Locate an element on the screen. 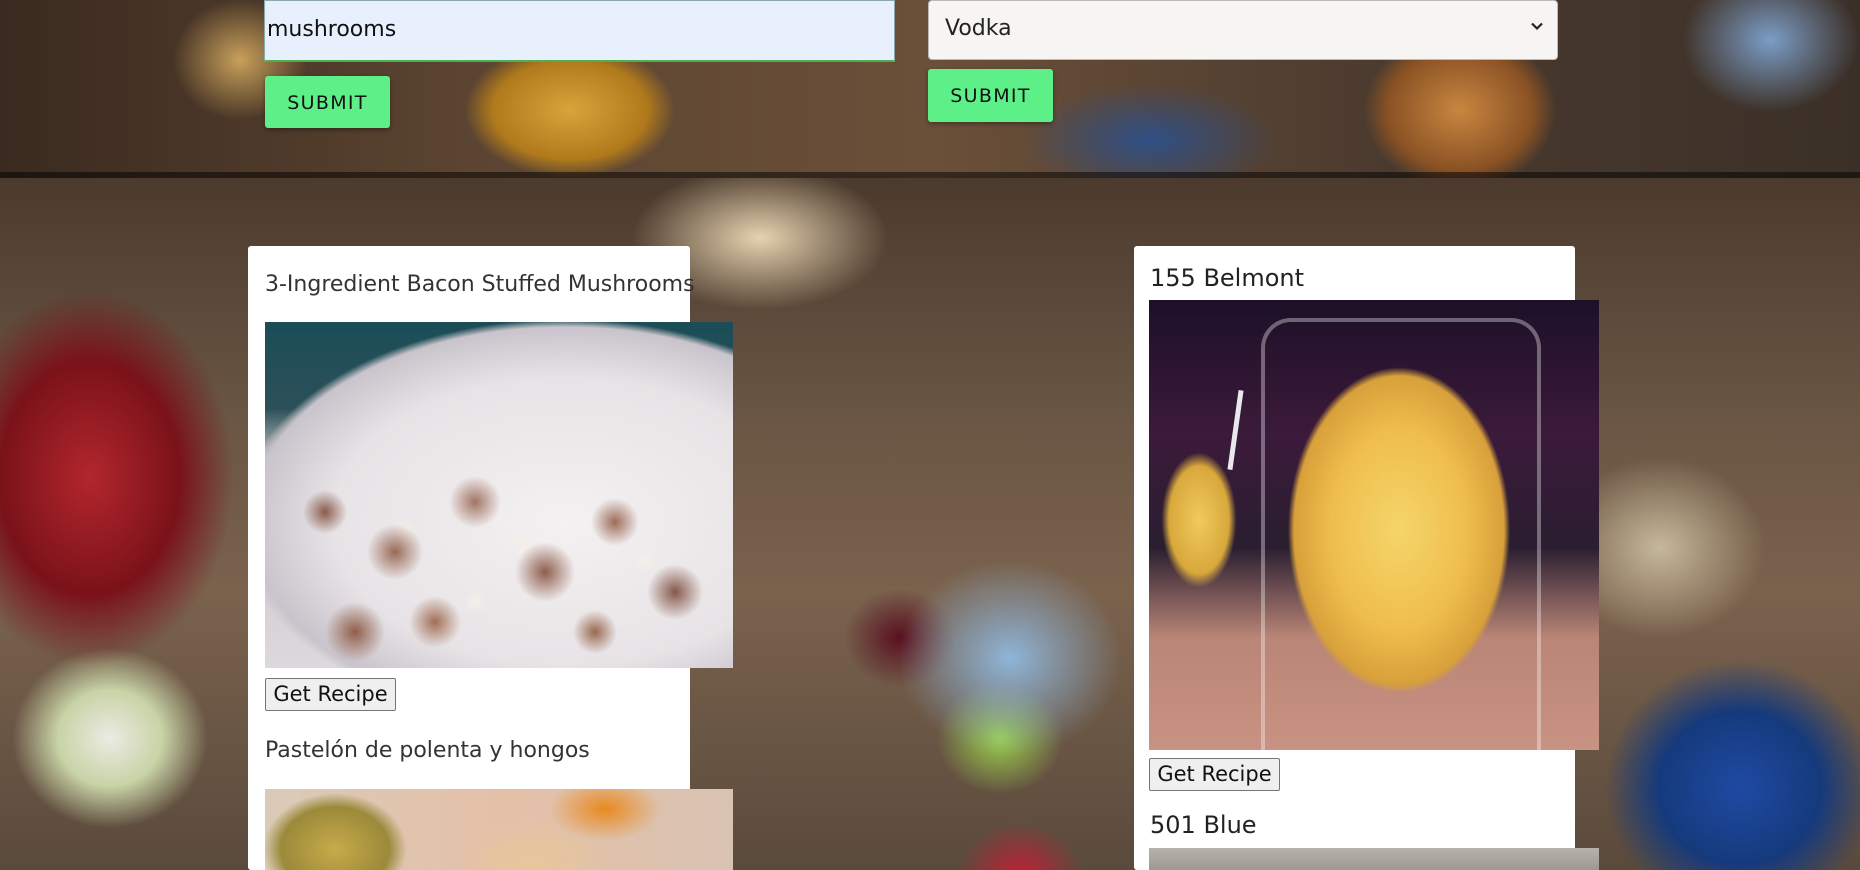 This screenshot has height=870, width=1860. spirit-select: Vodka is located at coordinates (1243, 30).